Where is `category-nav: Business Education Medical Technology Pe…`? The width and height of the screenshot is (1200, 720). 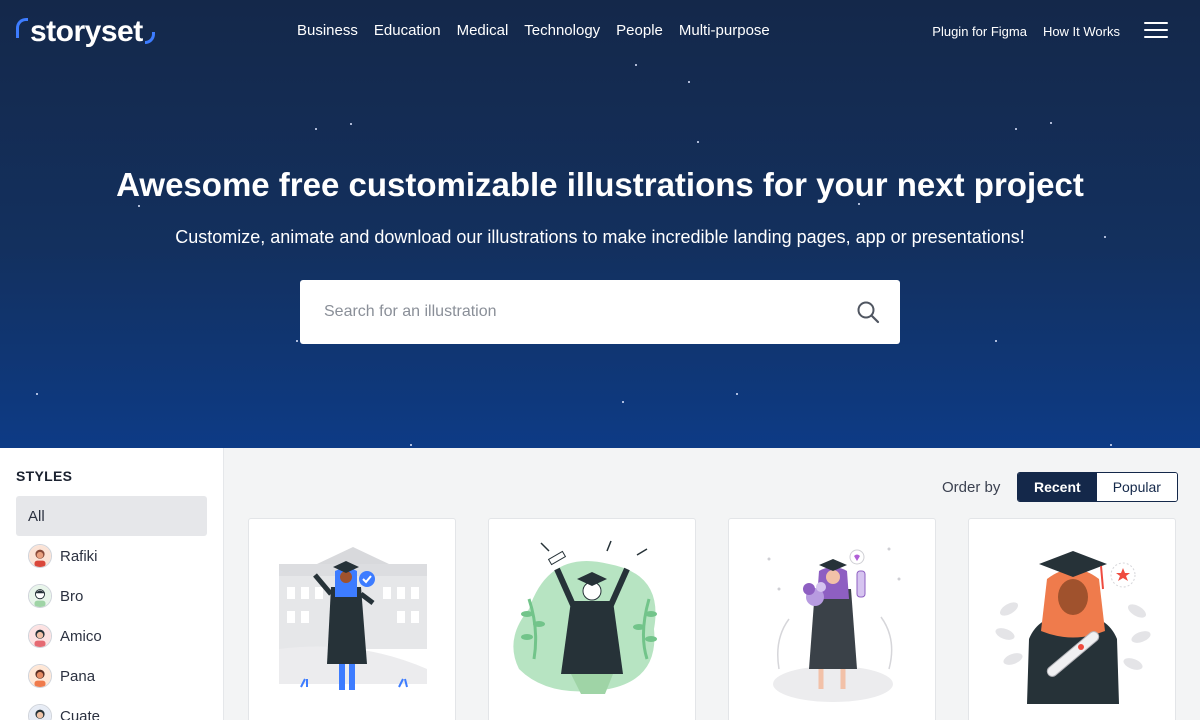 category-nav: Business Education Medical Technology Pe… is located at coordinates (533, 30).